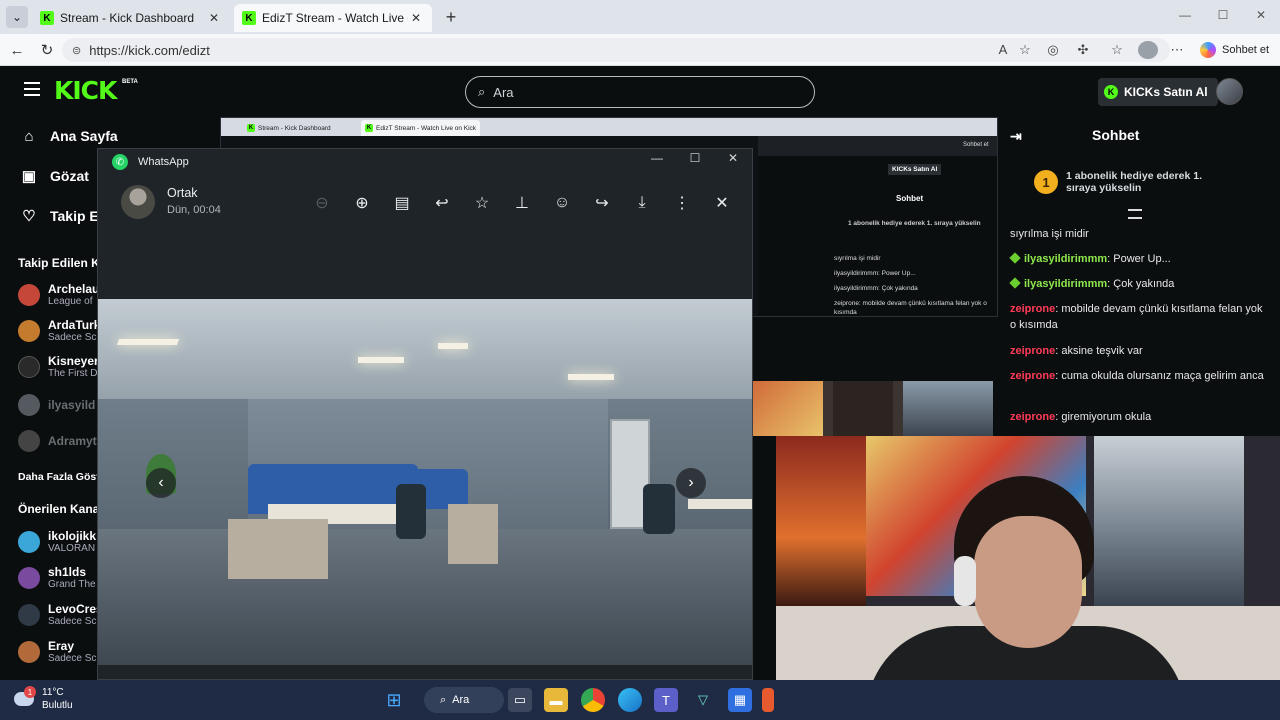 The width and height of the screenshot is (1280, 720). What do you see at coordinates (691, 483) in the screenshot?
I see `next-image-icon: ›` at bounding box center [691, 483].